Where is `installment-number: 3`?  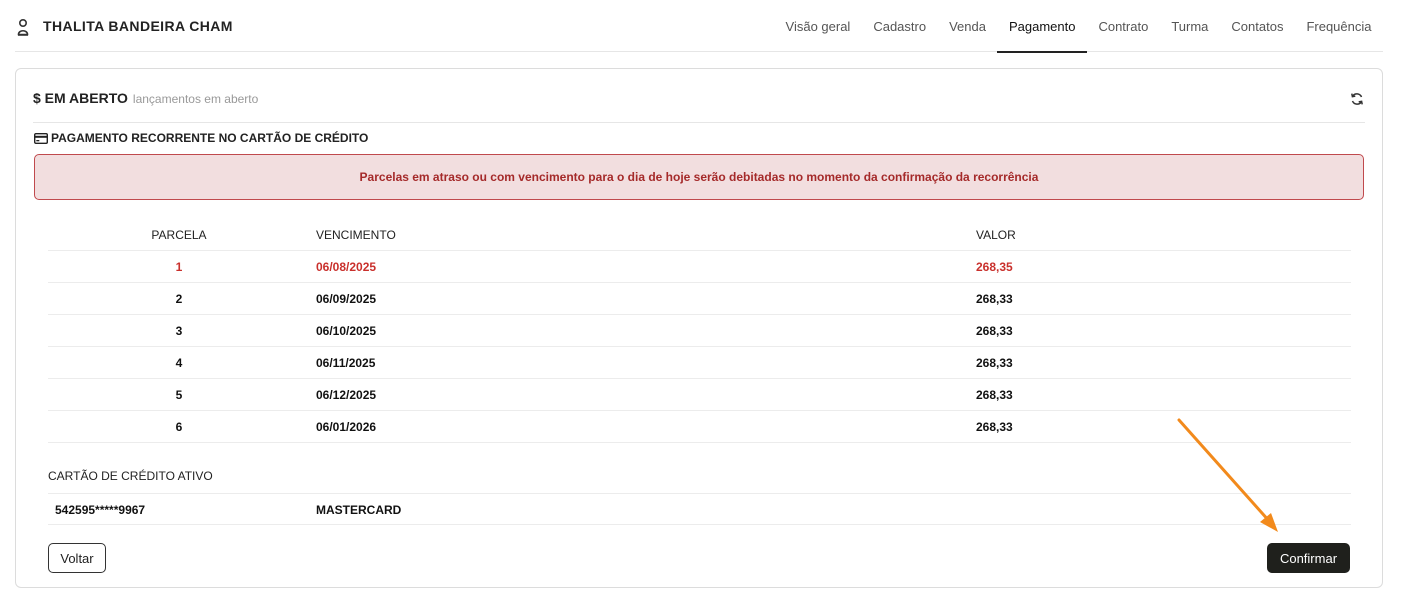
installment-number: 3 is located at coordinates (179, 331).